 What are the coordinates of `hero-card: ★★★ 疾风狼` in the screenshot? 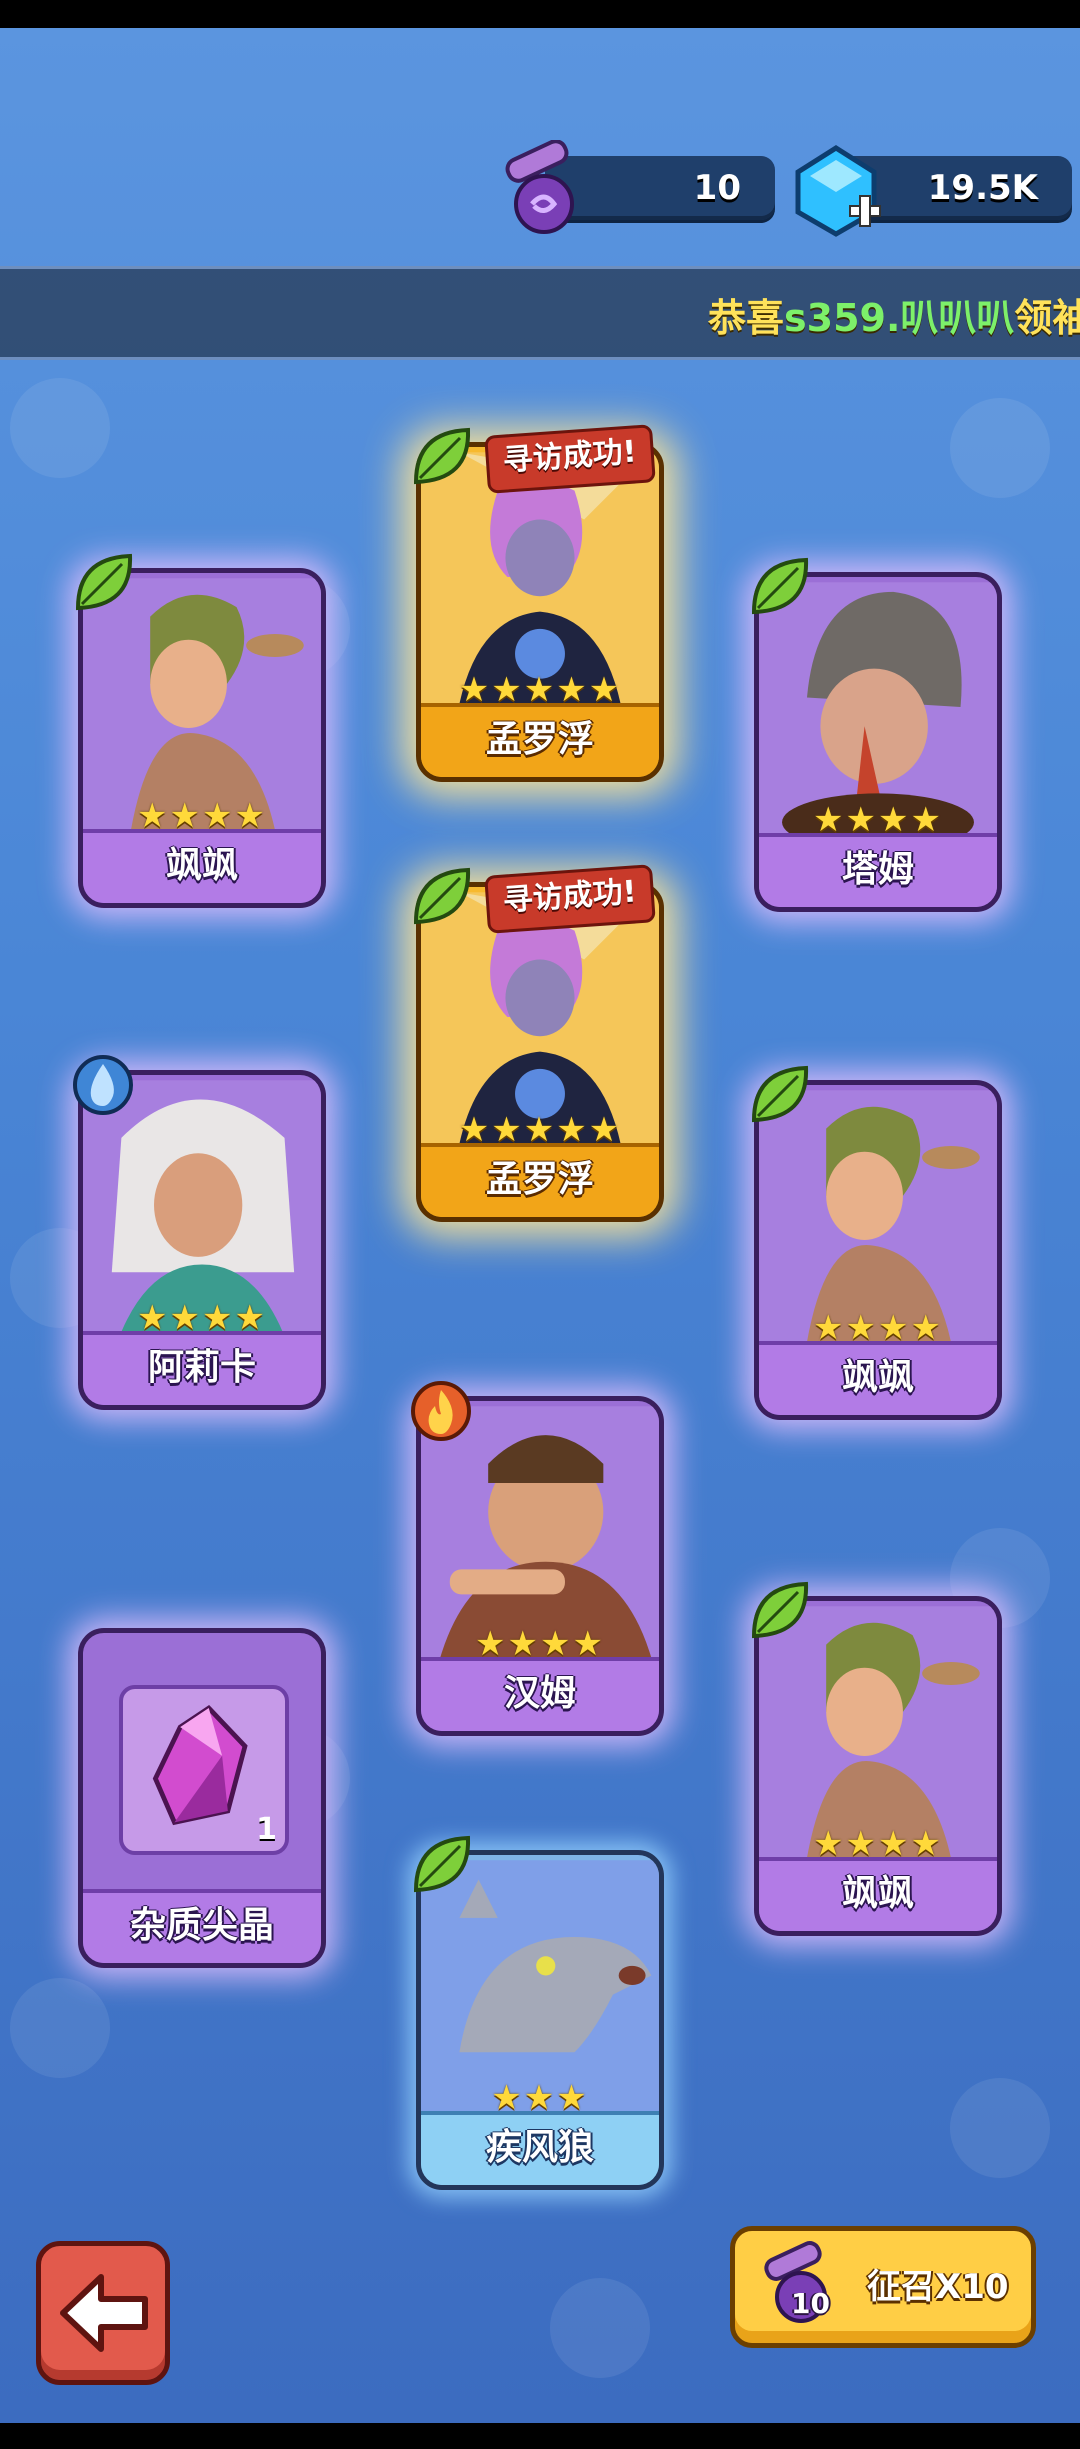 It's located at (538, 2013).